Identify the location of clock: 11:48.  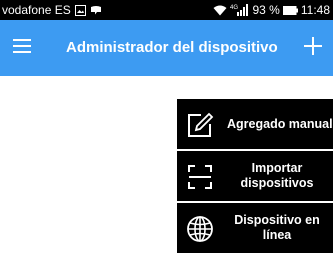
(315, 10).